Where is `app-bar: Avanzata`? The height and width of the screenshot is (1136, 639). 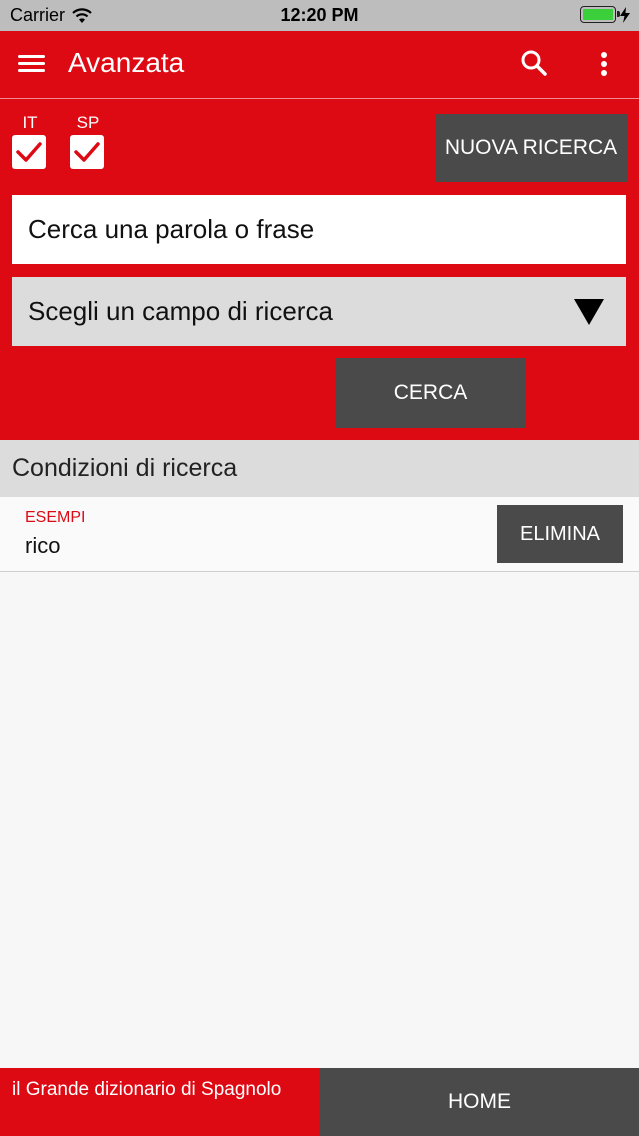
app-bar: Avanzata is located at coordinates (319, 65).